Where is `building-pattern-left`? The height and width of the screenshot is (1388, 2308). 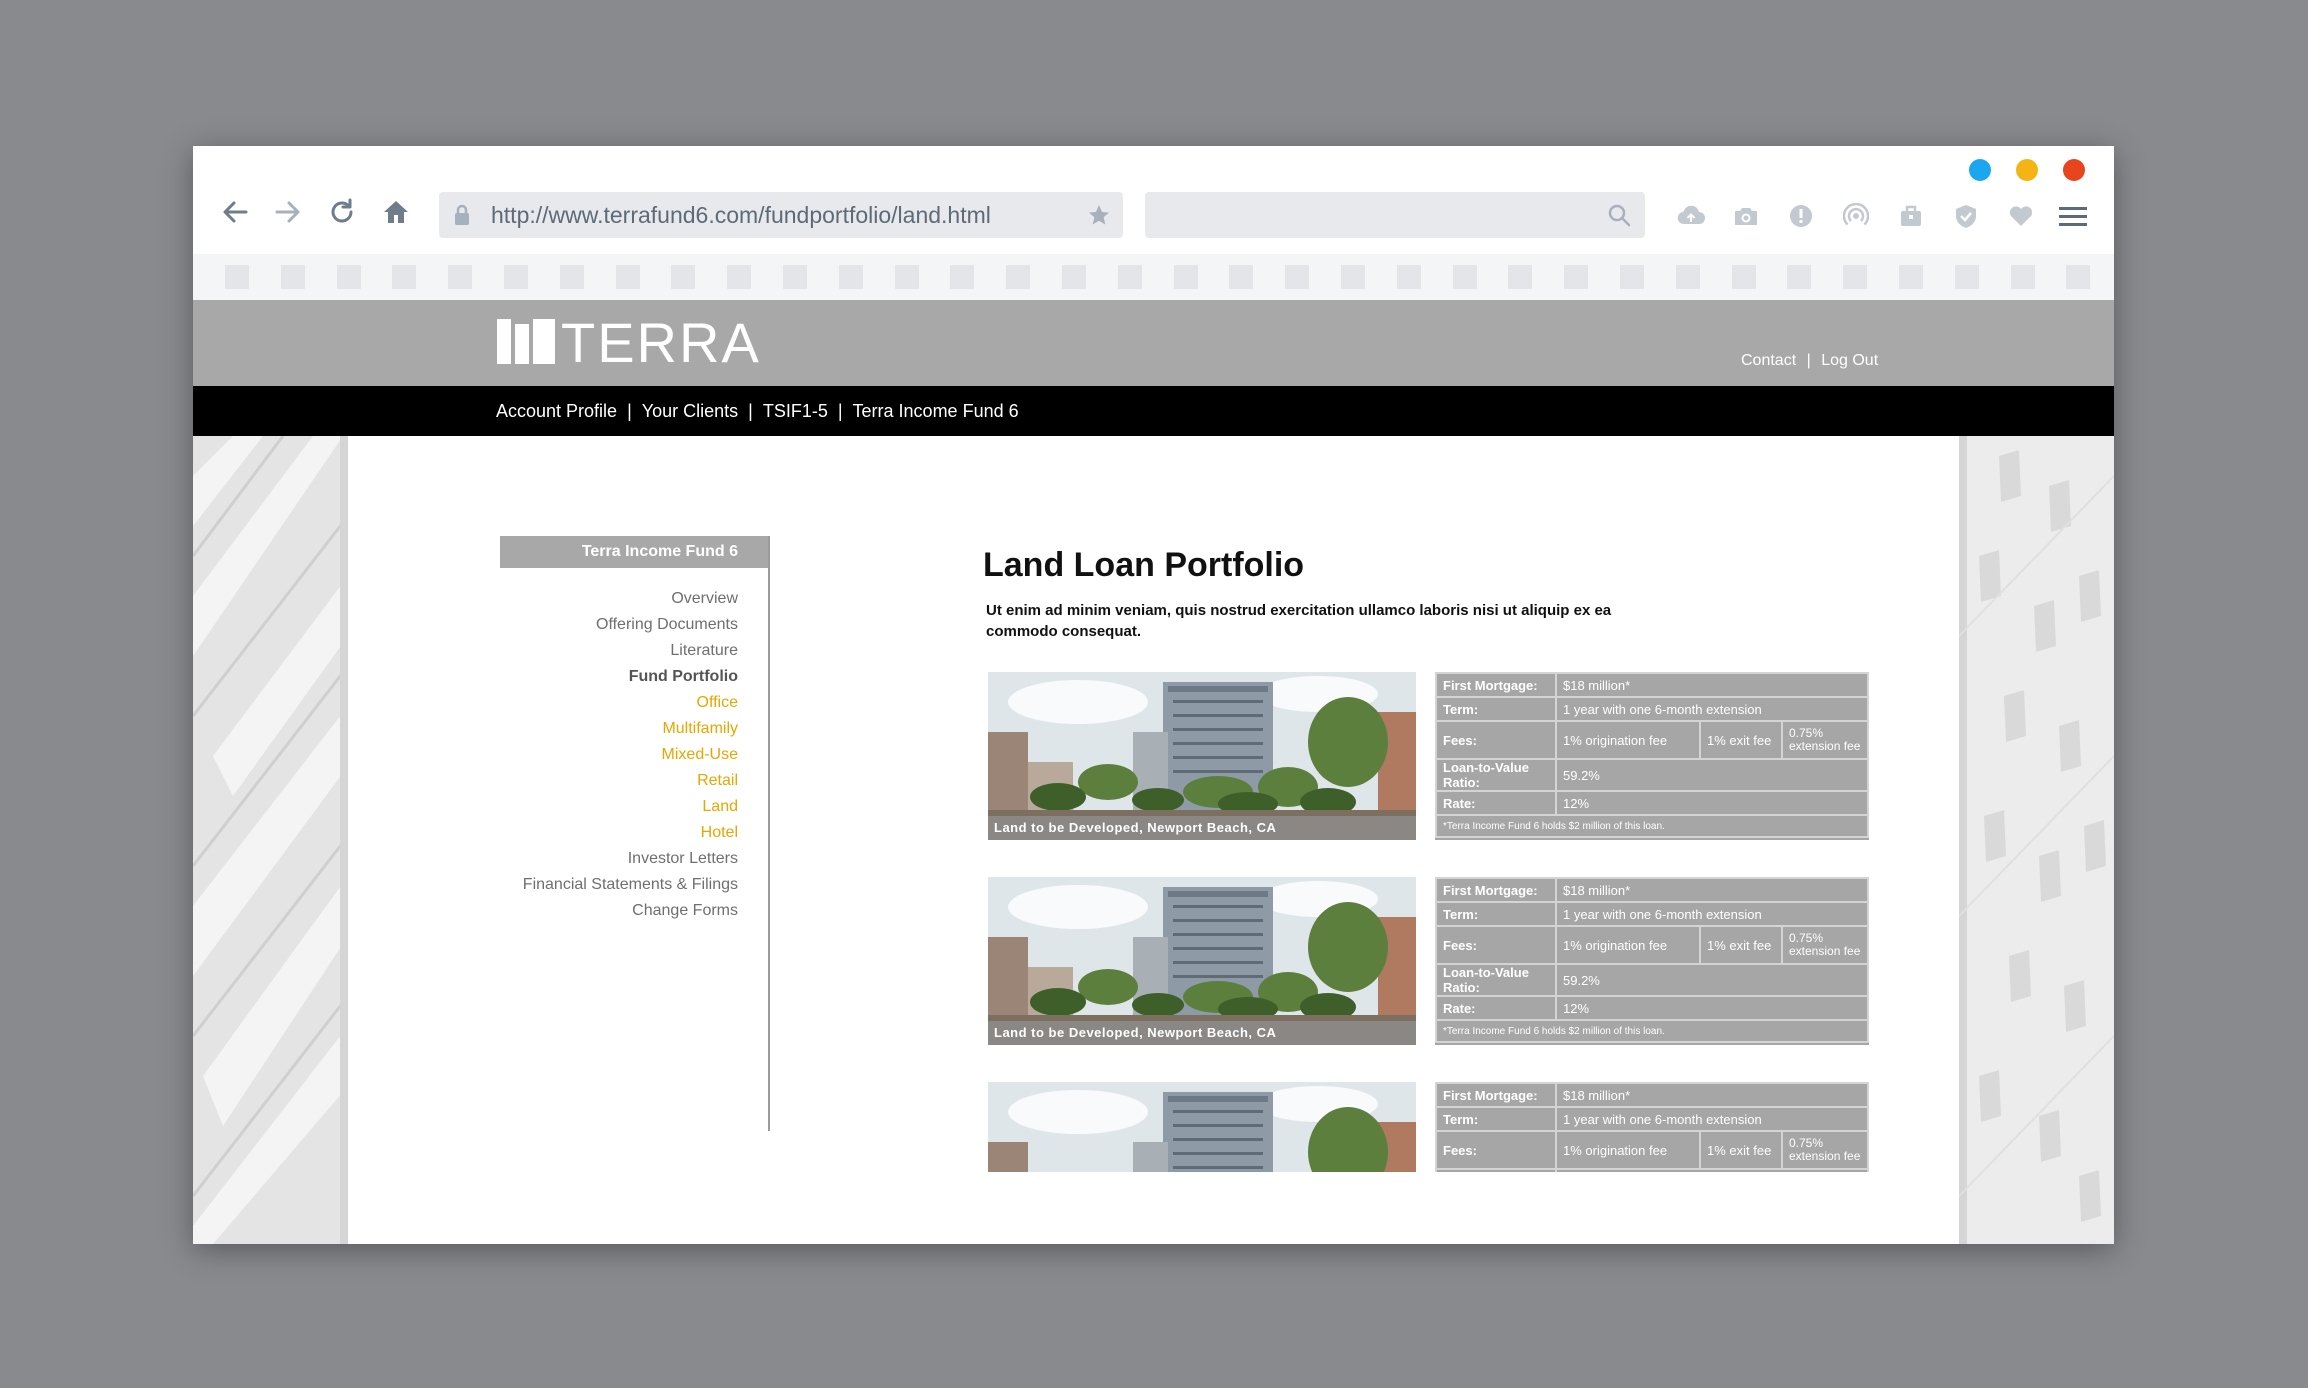 building-pattern-left is located at coordinates (271, 839).